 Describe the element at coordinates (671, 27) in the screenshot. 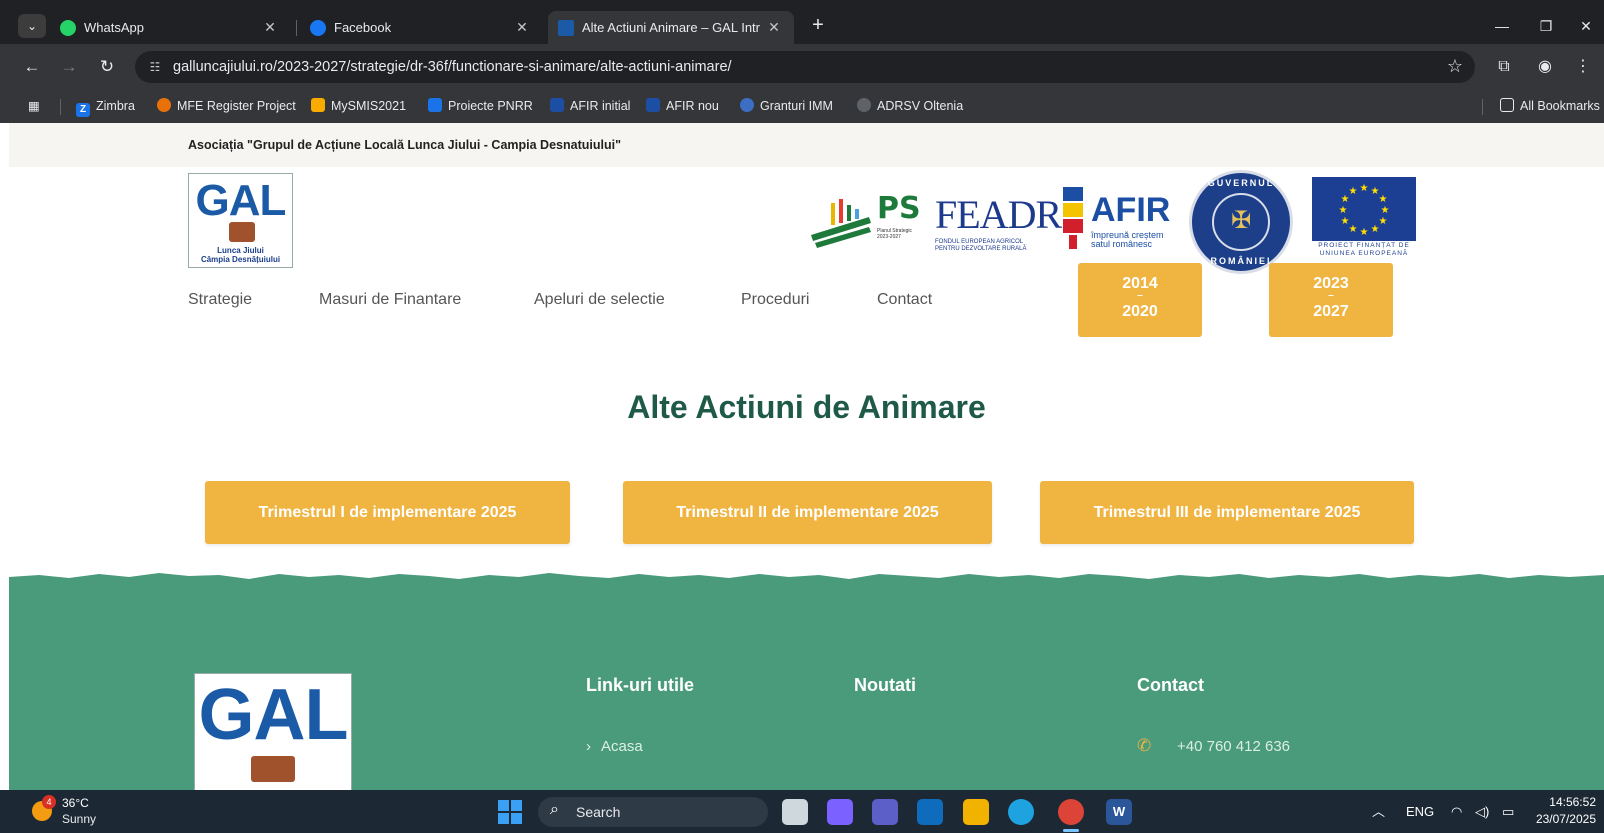

I see `tab-active-page: Alte Actiuni Animare – GAL Intr ✕` at that location.